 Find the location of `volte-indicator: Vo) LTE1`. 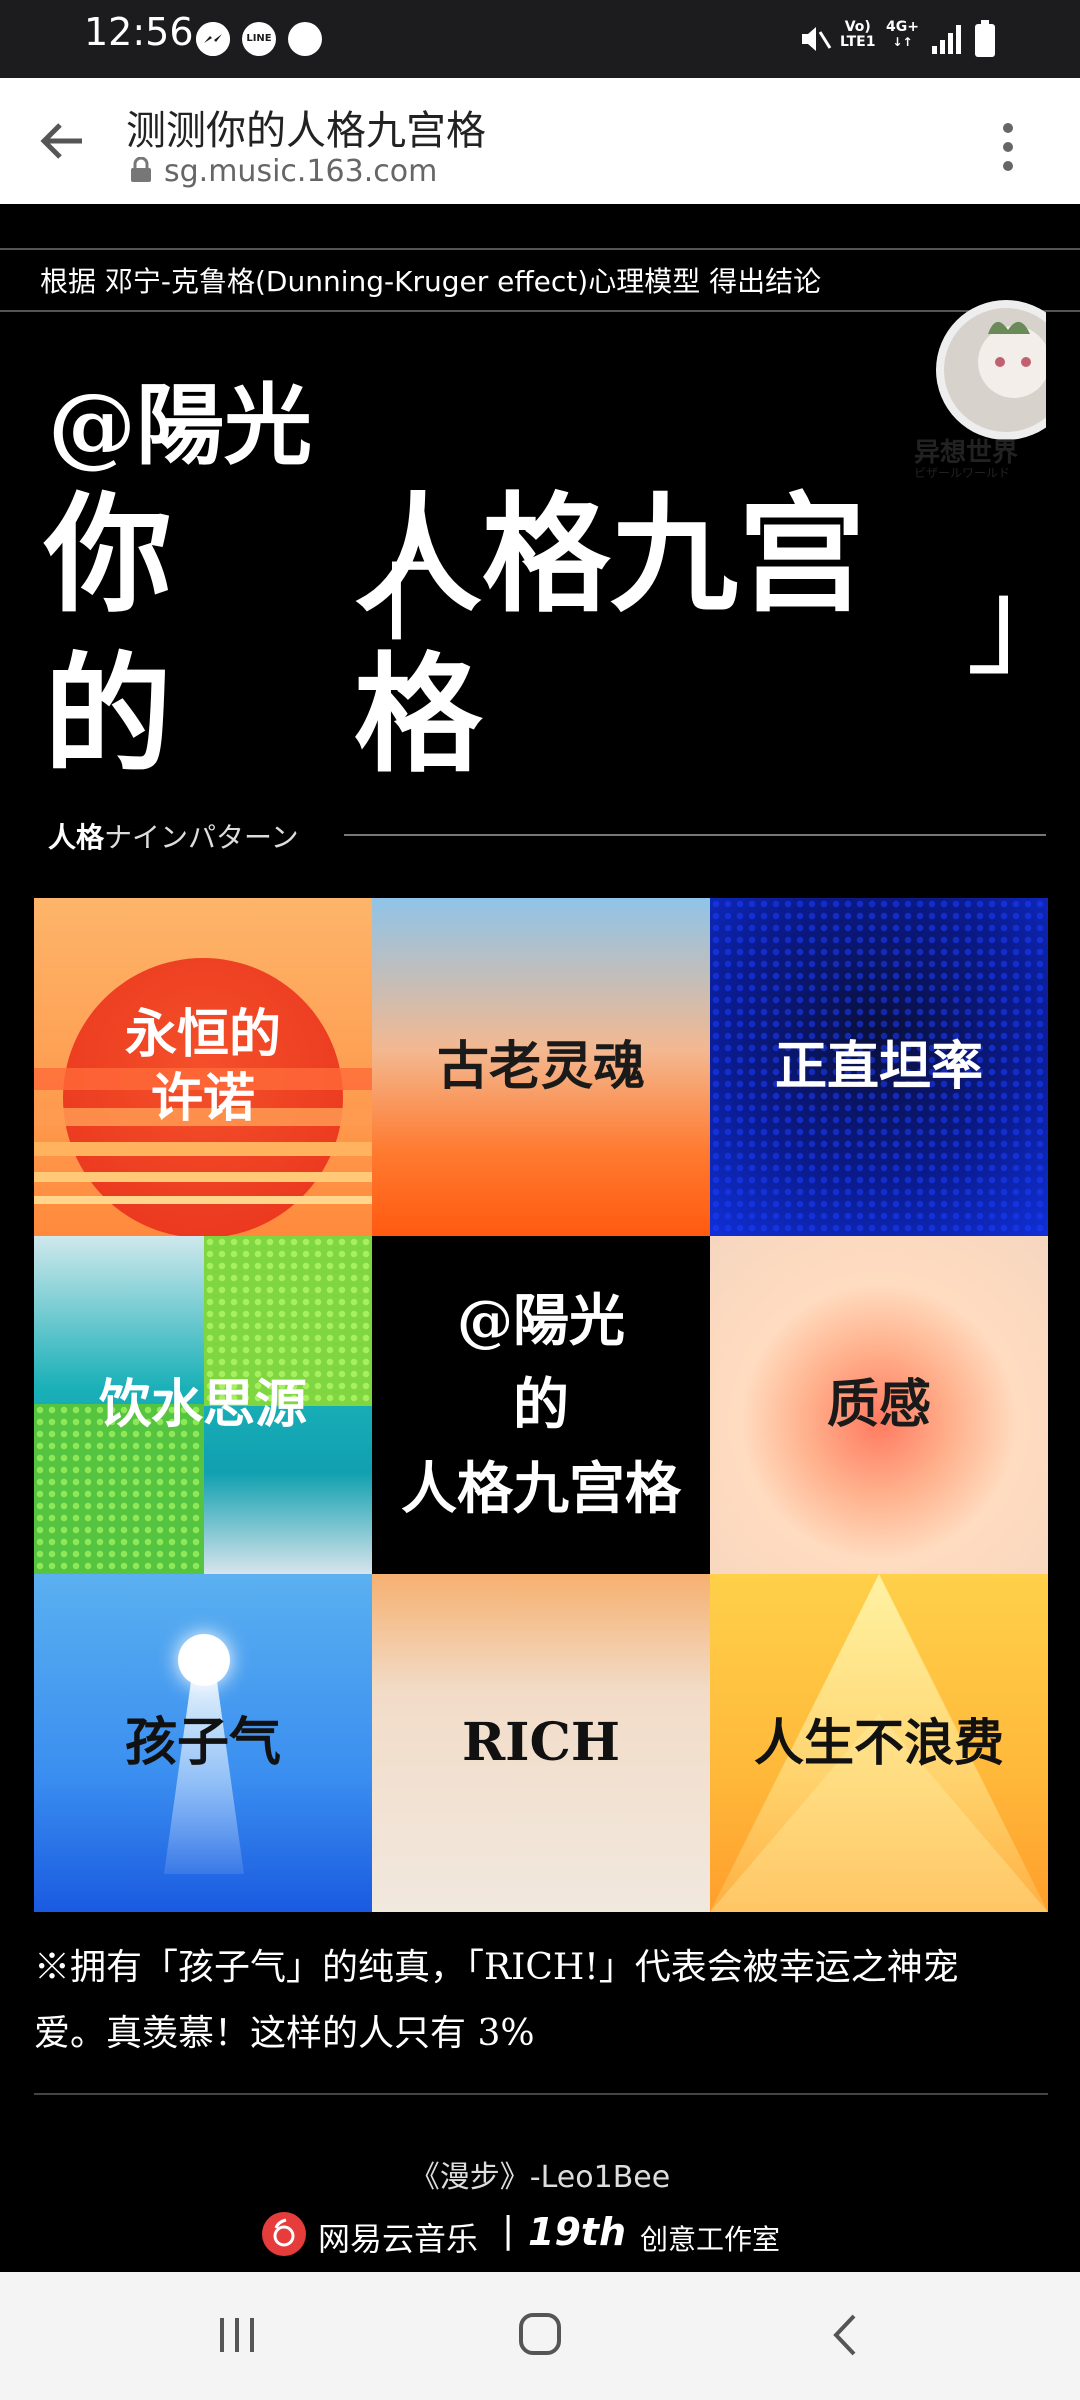

volte-indicator: Vo) LTE1 is located at coordinates (857, 35).